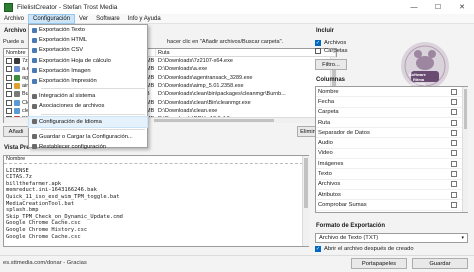  I want to click on export-format-select: Archivo de Texto (TXT) ▾, so click(391, 238).